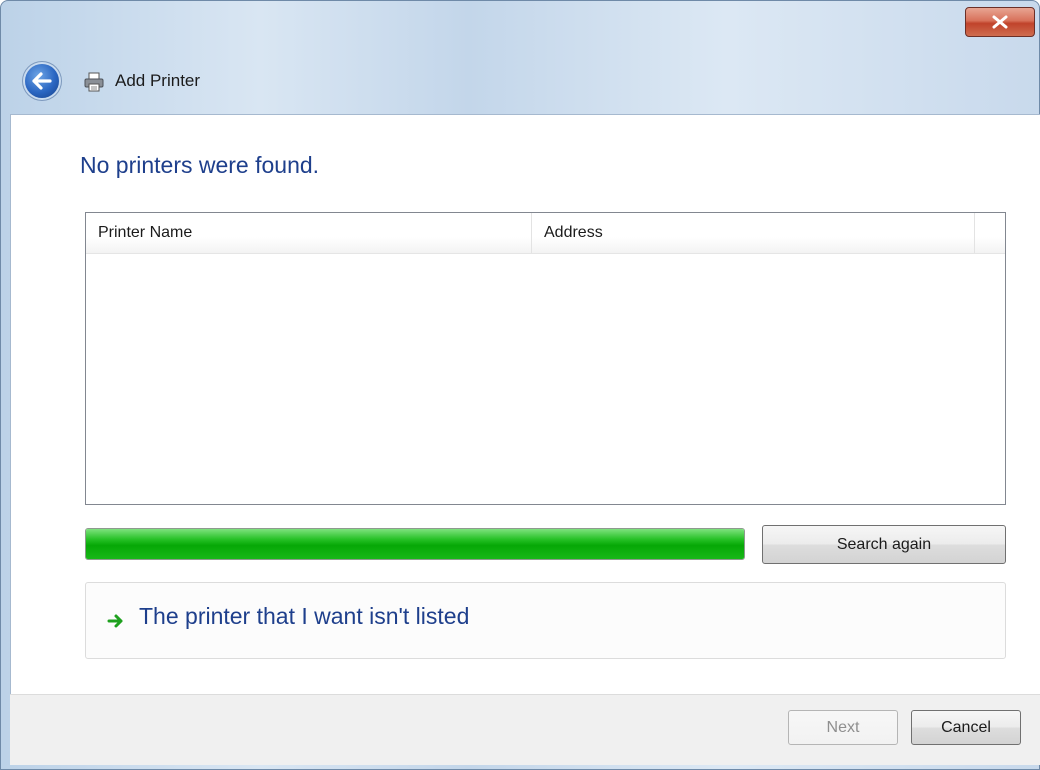 This screenshot has height=770, width=1040. I want to click on next-button: Next, so click(843, 727).